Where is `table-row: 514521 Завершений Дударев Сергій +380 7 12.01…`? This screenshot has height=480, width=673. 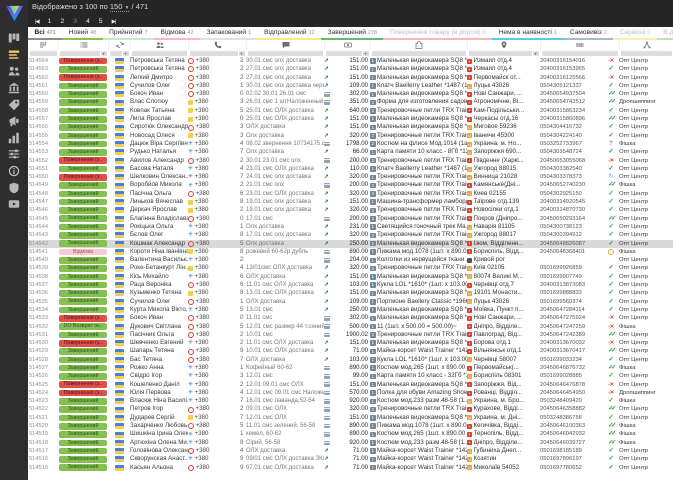
table-row: 514521 Завершений Дударев Сергій +380 7 12.01… is located at coordinates (350, 418).